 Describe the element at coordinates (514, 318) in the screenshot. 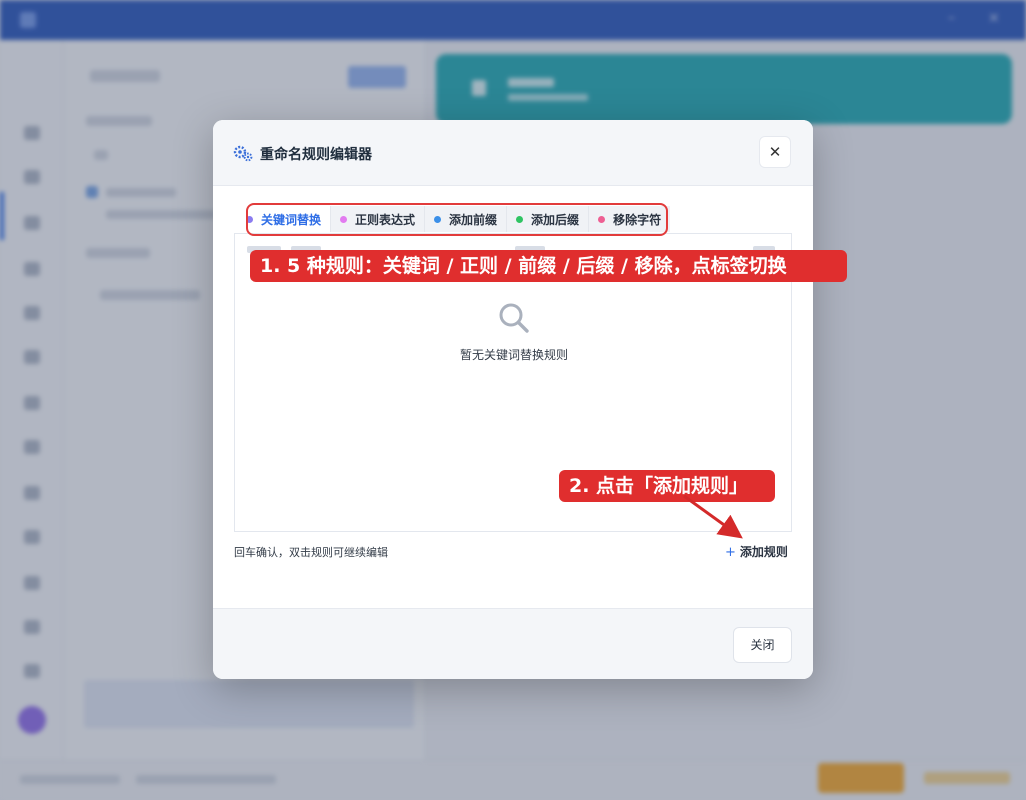

I see `search-icon` at that location.